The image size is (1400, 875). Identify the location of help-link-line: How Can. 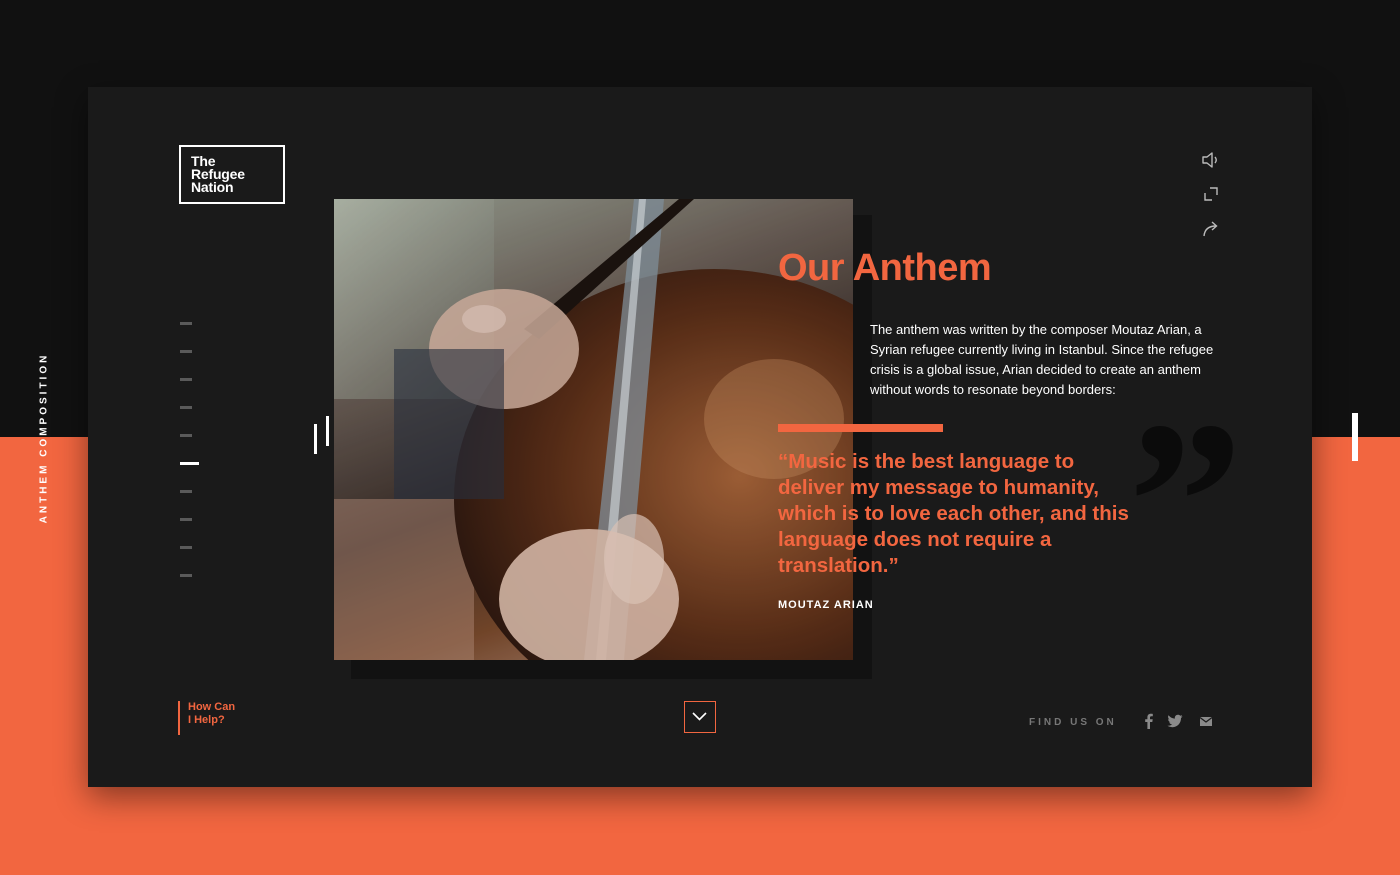
(212, 707).